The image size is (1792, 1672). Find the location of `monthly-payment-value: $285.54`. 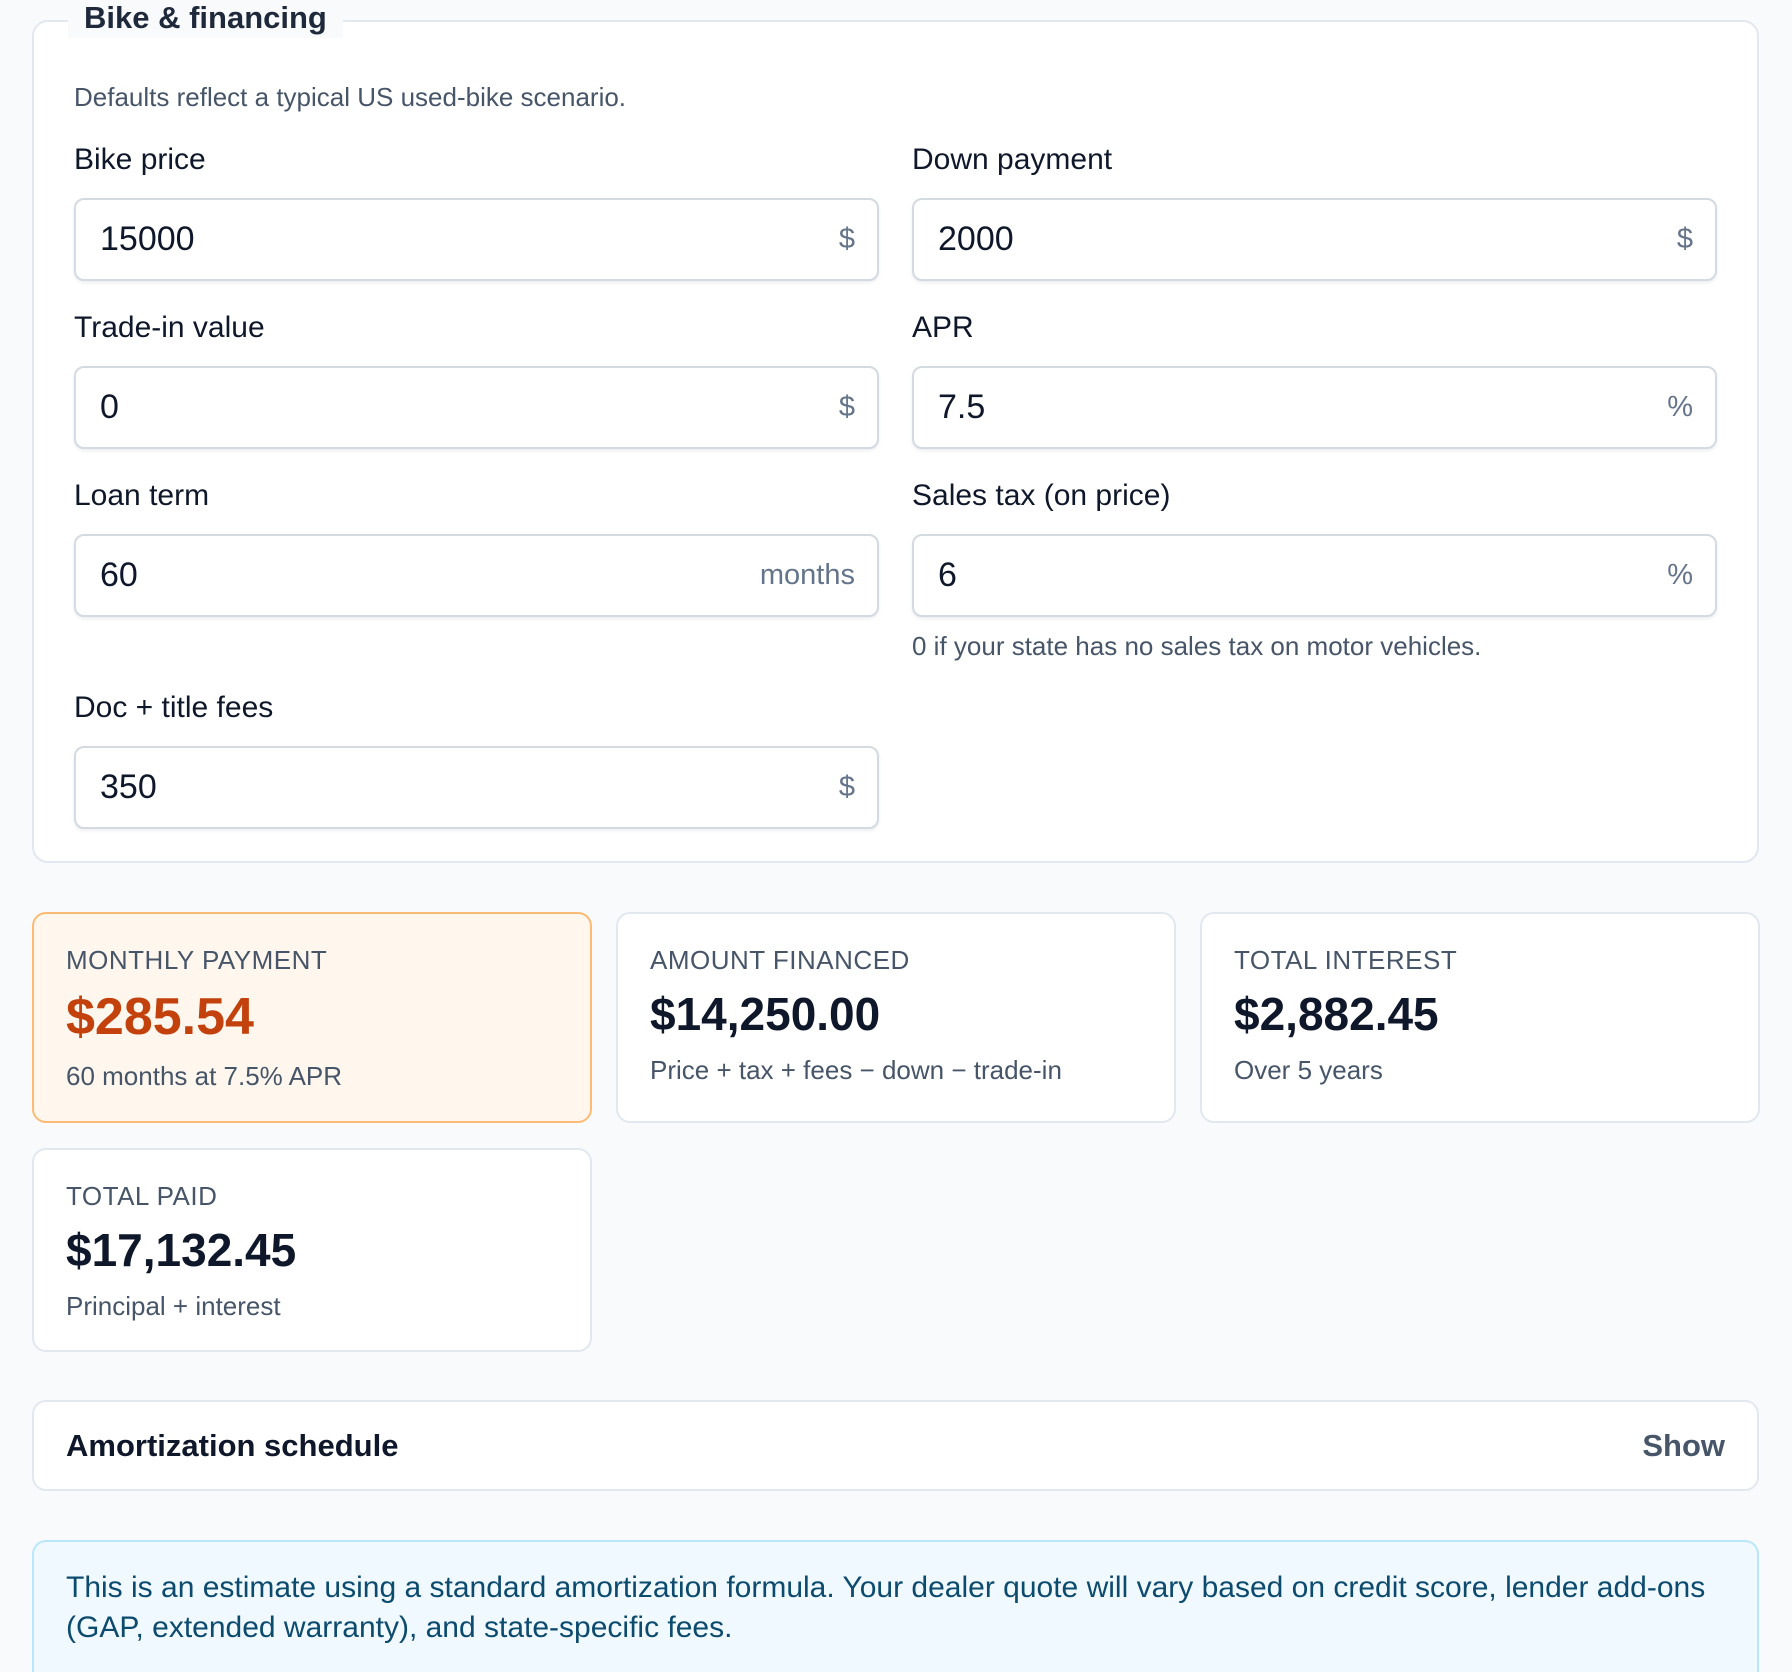

monthly-payment-value: $285.54 is located at coordinates (160, 1017).